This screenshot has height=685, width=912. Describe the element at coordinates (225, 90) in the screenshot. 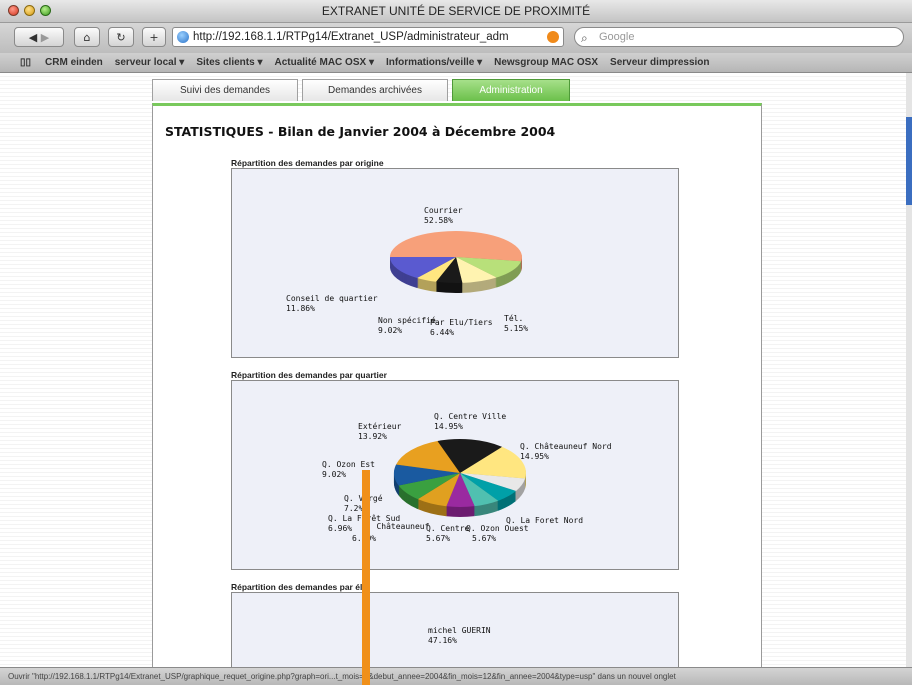

I see `tab-suivi-des-demandes: Suivi des demandes` at that location.